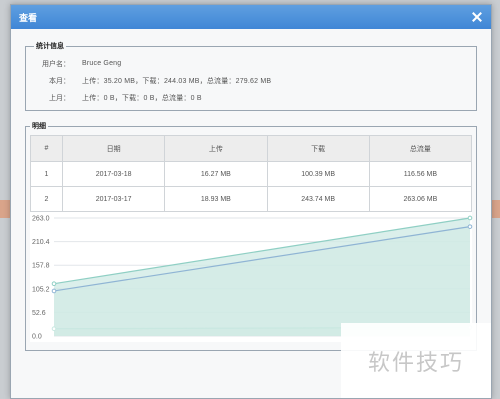  I want to click on cell-date: 2017-03-17, so click(113, 199).